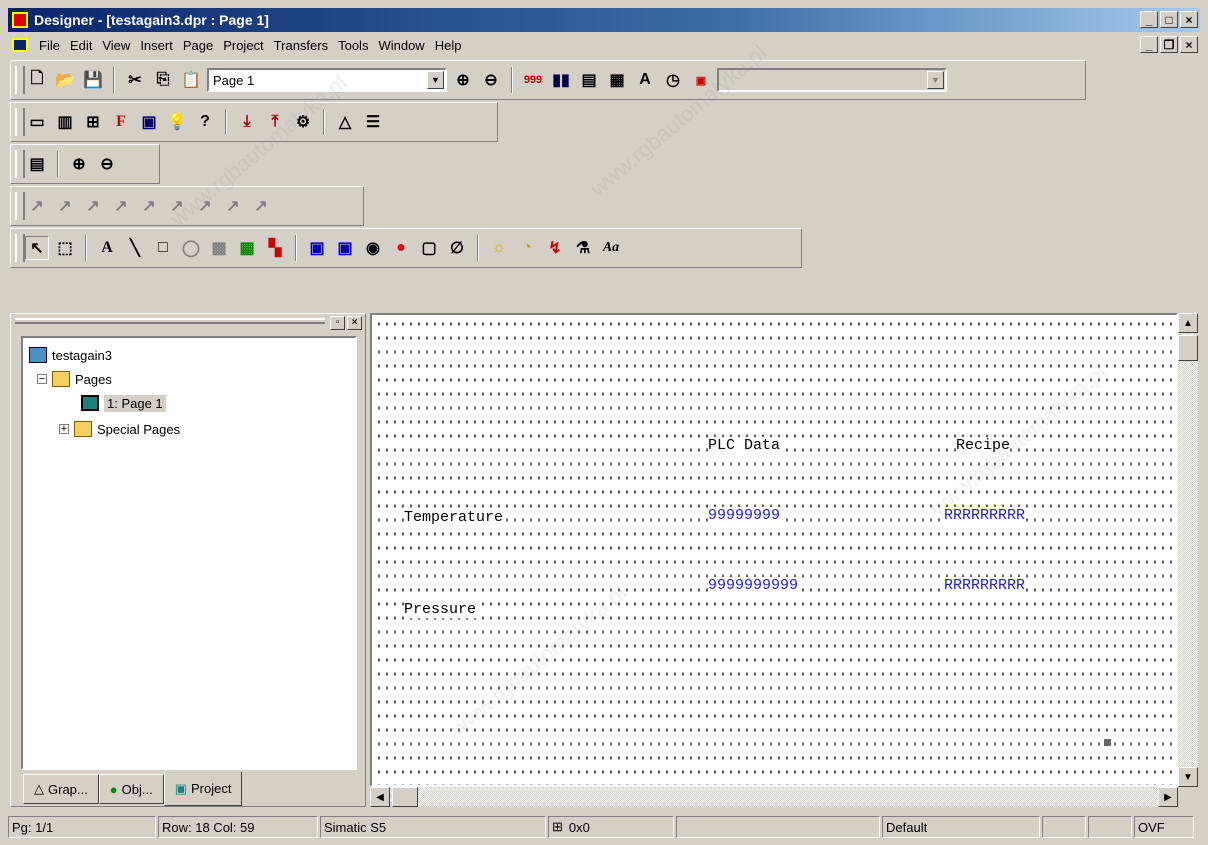 Image resolution: width=1208 pixels, height=845 pixels. What do you see at coordinates (203, 789) in the screenshot?
I see `tab-project: ▣ Project` at bounding box center [203, 789].